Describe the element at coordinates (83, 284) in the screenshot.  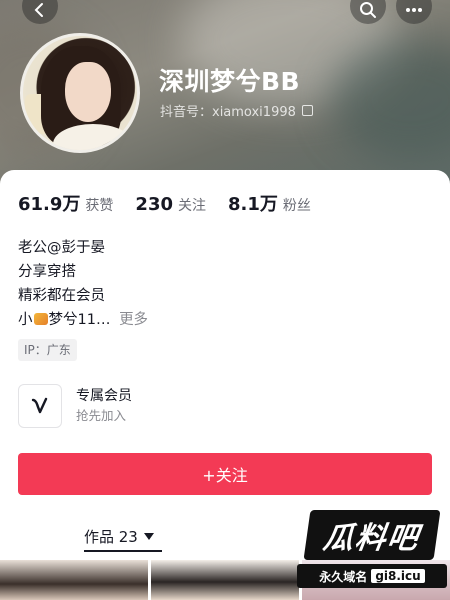
I see `profile-bio: 老公@彭于晏 分享穿搭 精彩都在会员 小梦兮11… 更多` at that location.